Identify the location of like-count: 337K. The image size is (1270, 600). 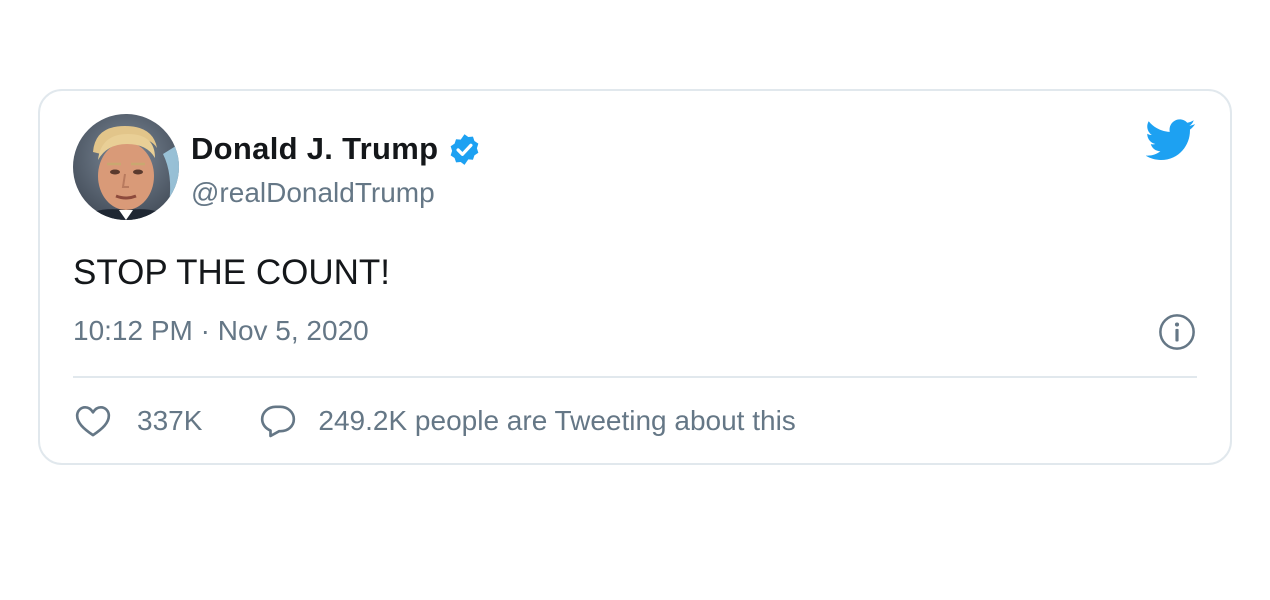
(170, 420).